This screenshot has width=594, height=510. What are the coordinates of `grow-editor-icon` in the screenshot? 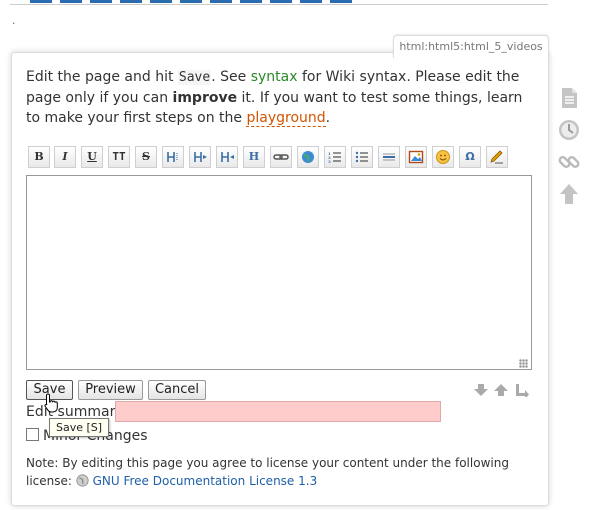 It's located at (501, 390).